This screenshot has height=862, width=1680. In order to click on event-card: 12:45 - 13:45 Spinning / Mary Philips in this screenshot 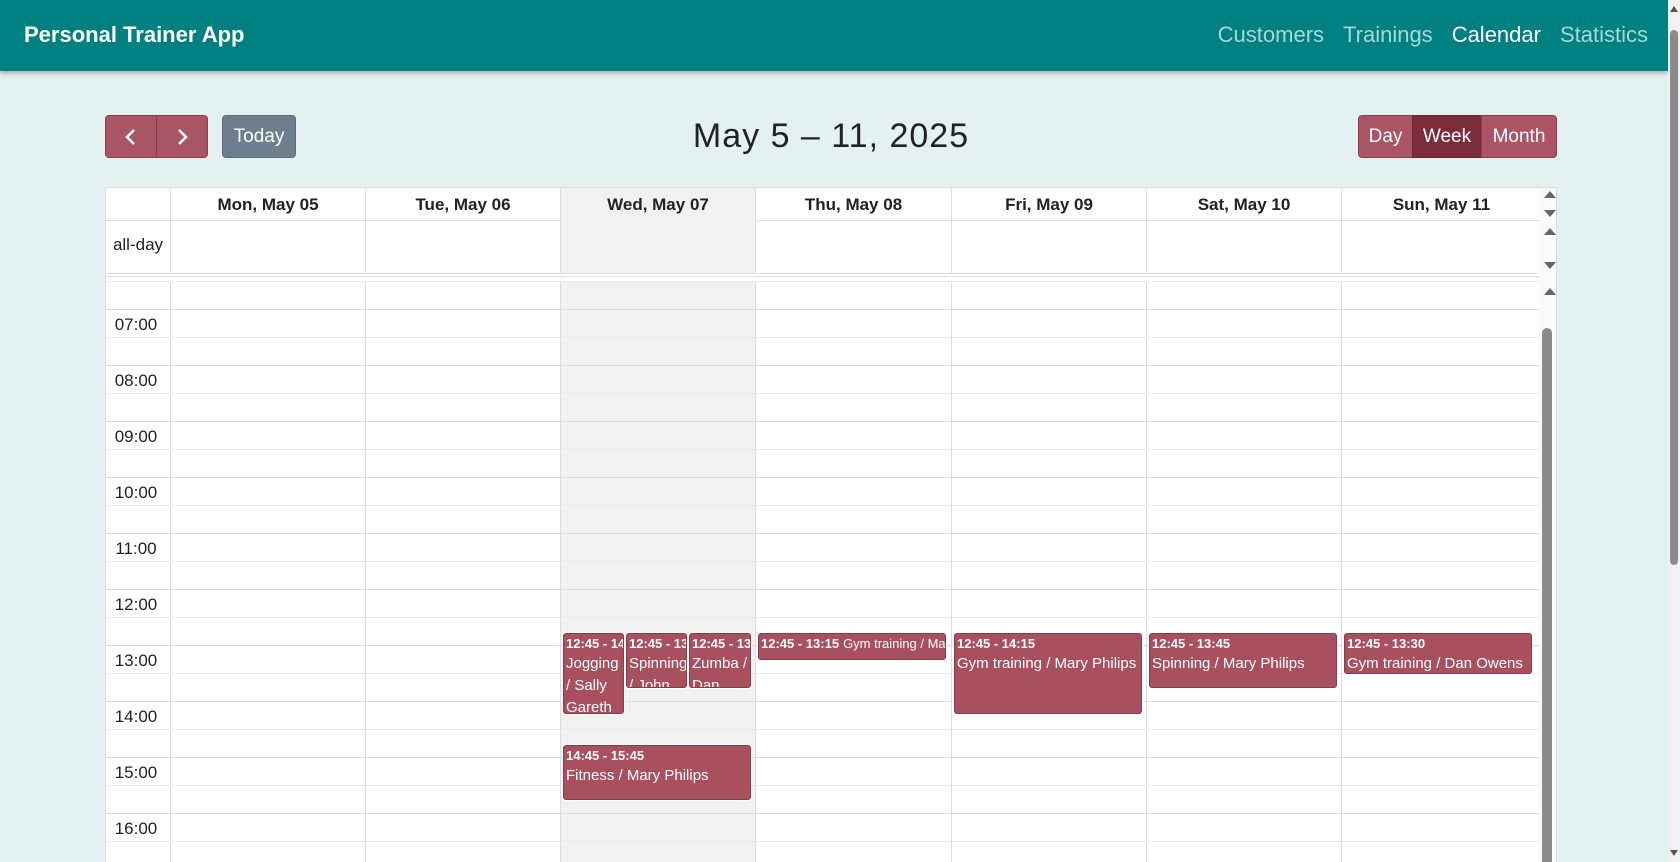, I will do `click(1243, 660)`.